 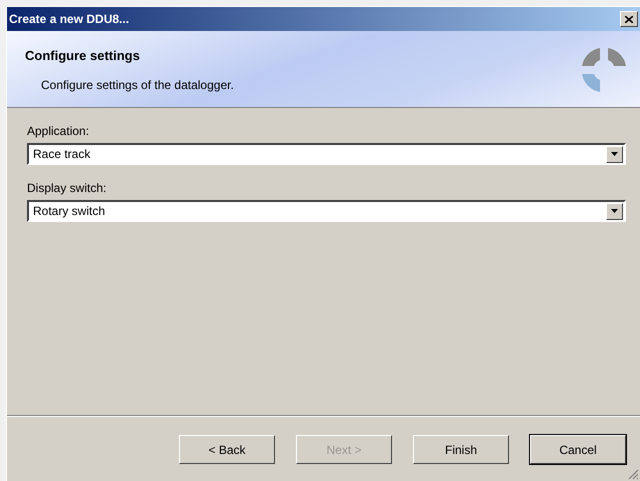 I want to click on resize-grip-icon, so click(x=633, y=474).